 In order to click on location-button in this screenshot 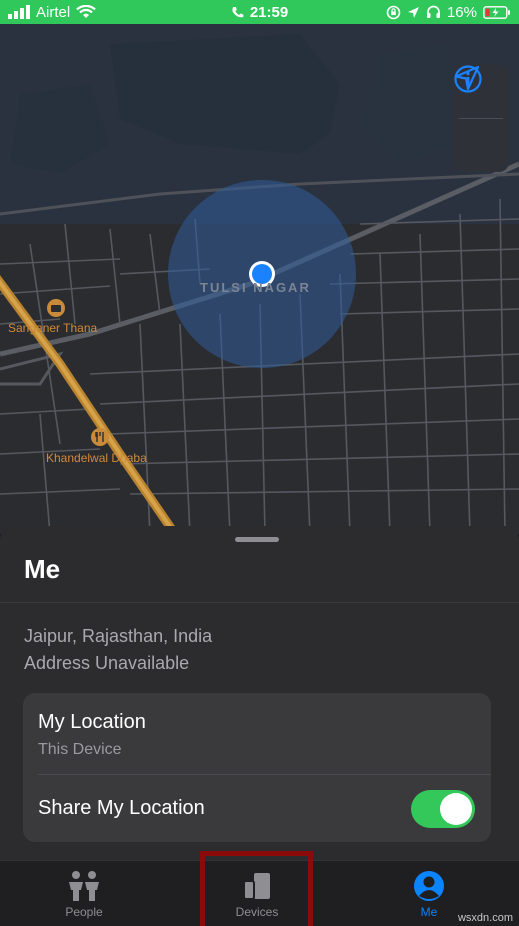, I will do `click(481, 119)`.